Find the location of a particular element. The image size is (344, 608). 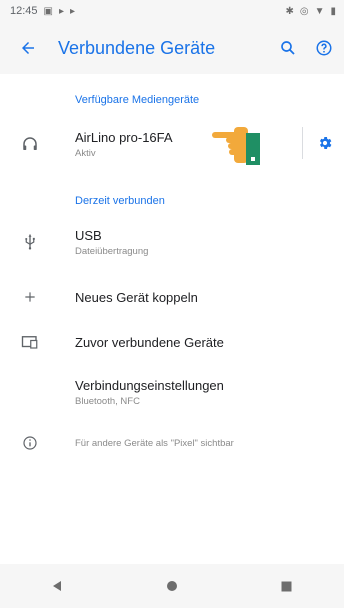

media-icon-2: ▸ is located at coordinates (73, 11).